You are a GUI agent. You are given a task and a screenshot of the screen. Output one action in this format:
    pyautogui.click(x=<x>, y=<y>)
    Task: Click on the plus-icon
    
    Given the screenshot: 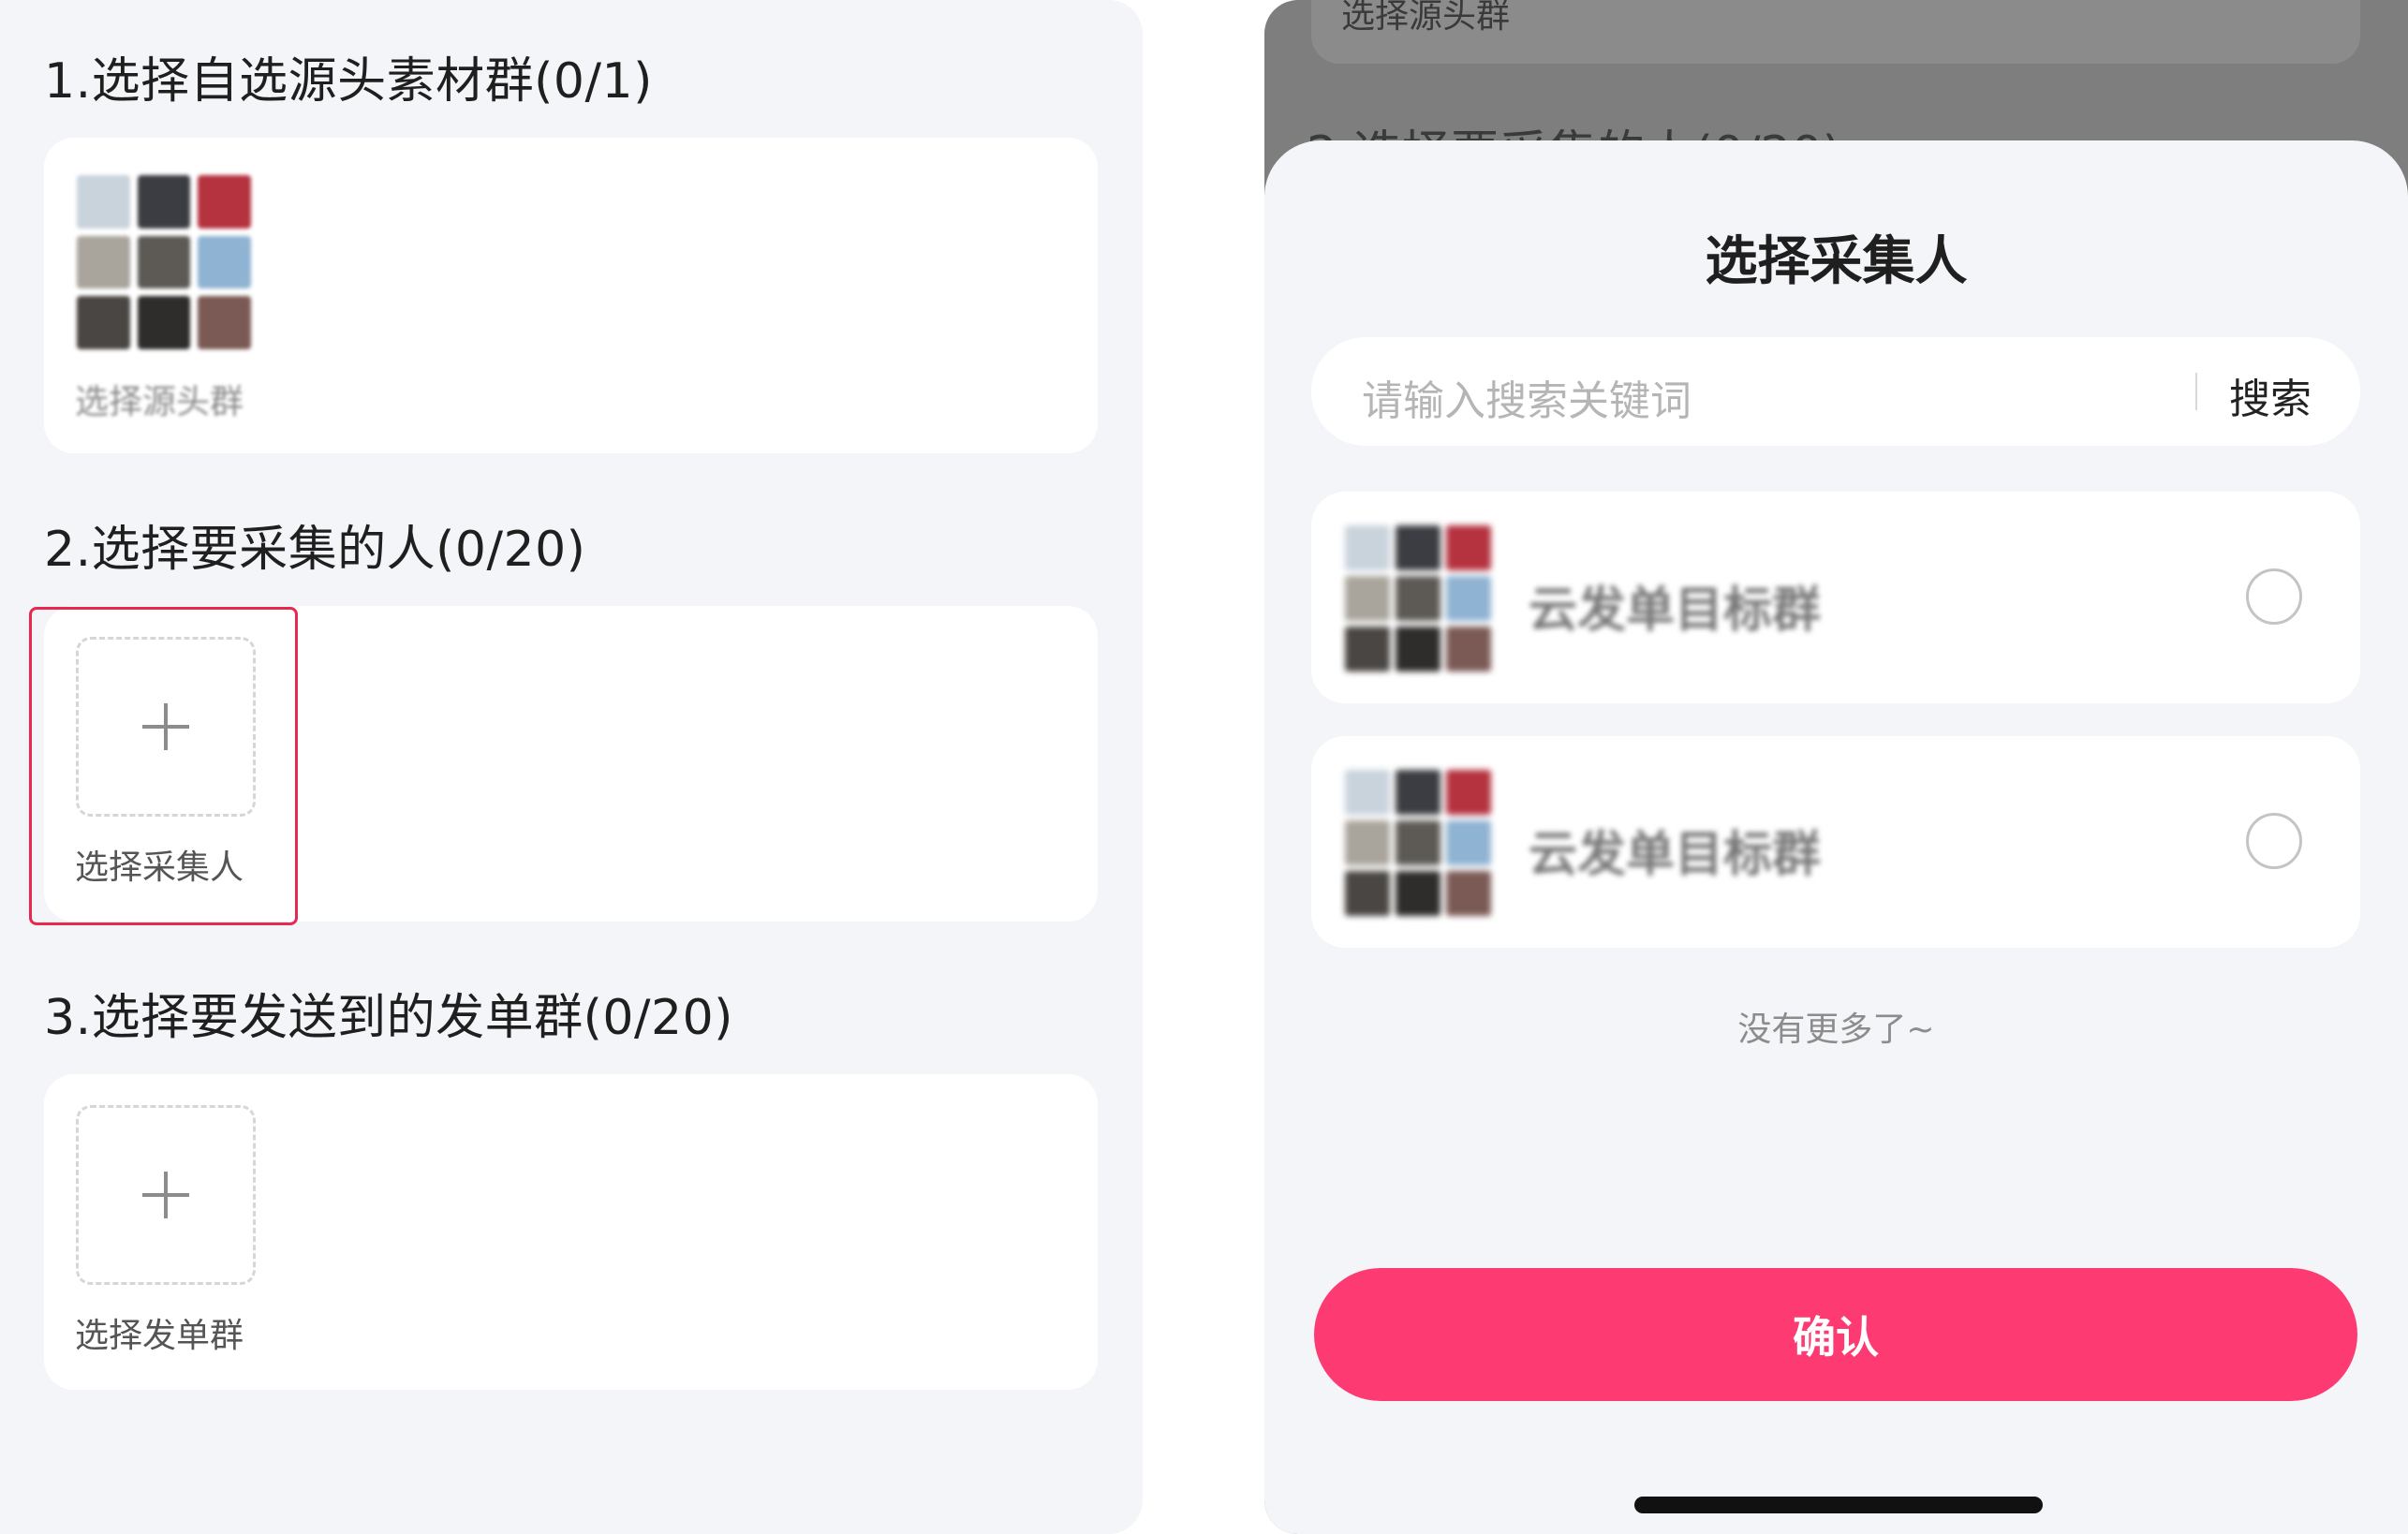 What is the action you would take?
    pyautogui.click(x=165, y=1195)
    